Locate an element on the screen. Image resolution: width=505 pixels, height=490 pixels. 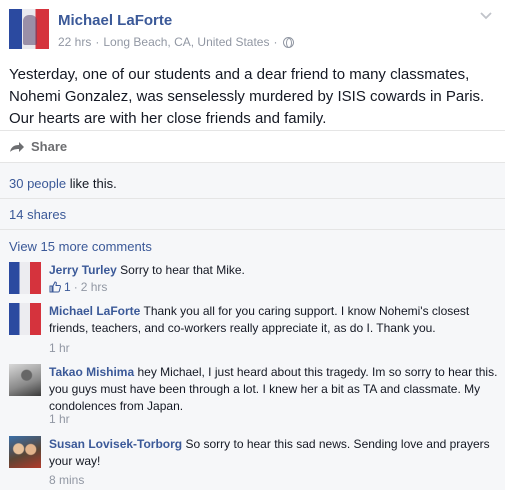
comment-time: 8 mins is located at coordinates (66, 480).